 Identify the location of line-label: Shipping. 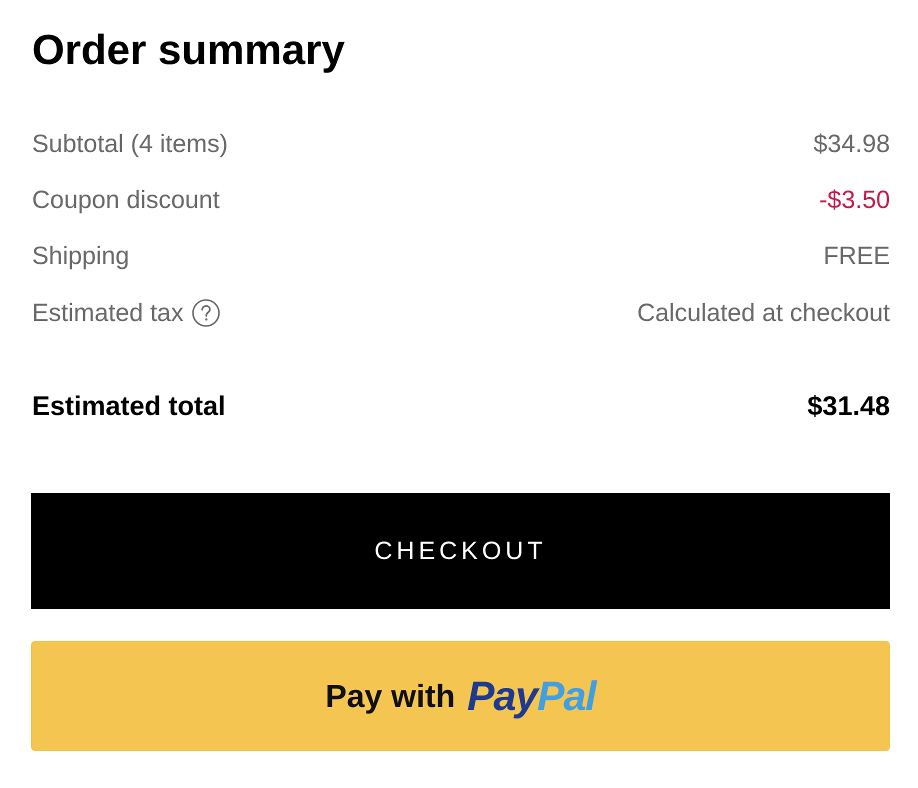
(80, 256).